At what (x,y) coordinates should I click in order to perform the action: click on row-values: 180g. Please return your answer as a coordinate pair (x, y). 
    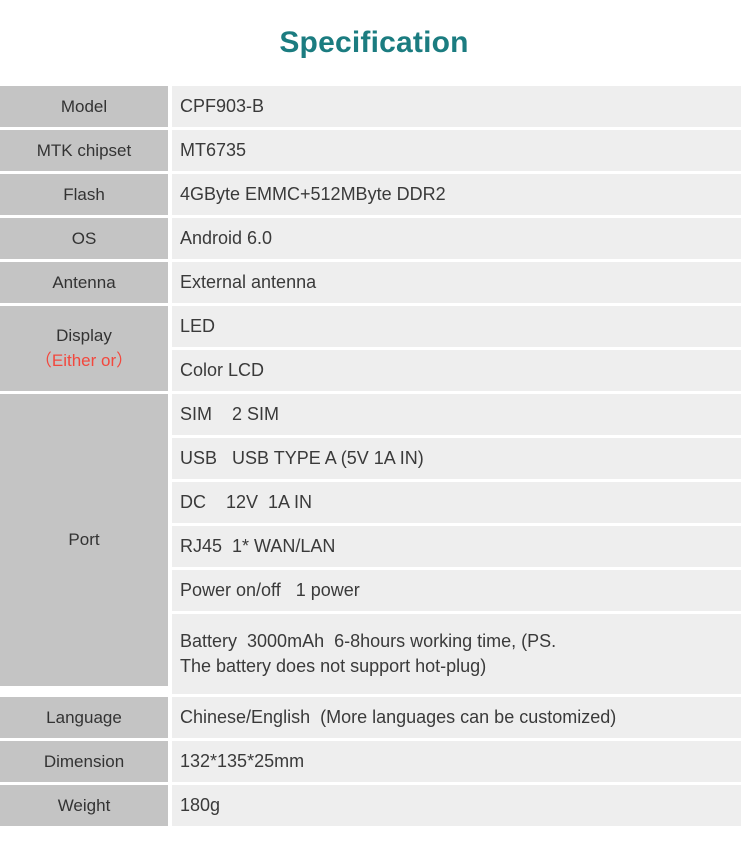
    Looking at the image, I should click on (456, 805).